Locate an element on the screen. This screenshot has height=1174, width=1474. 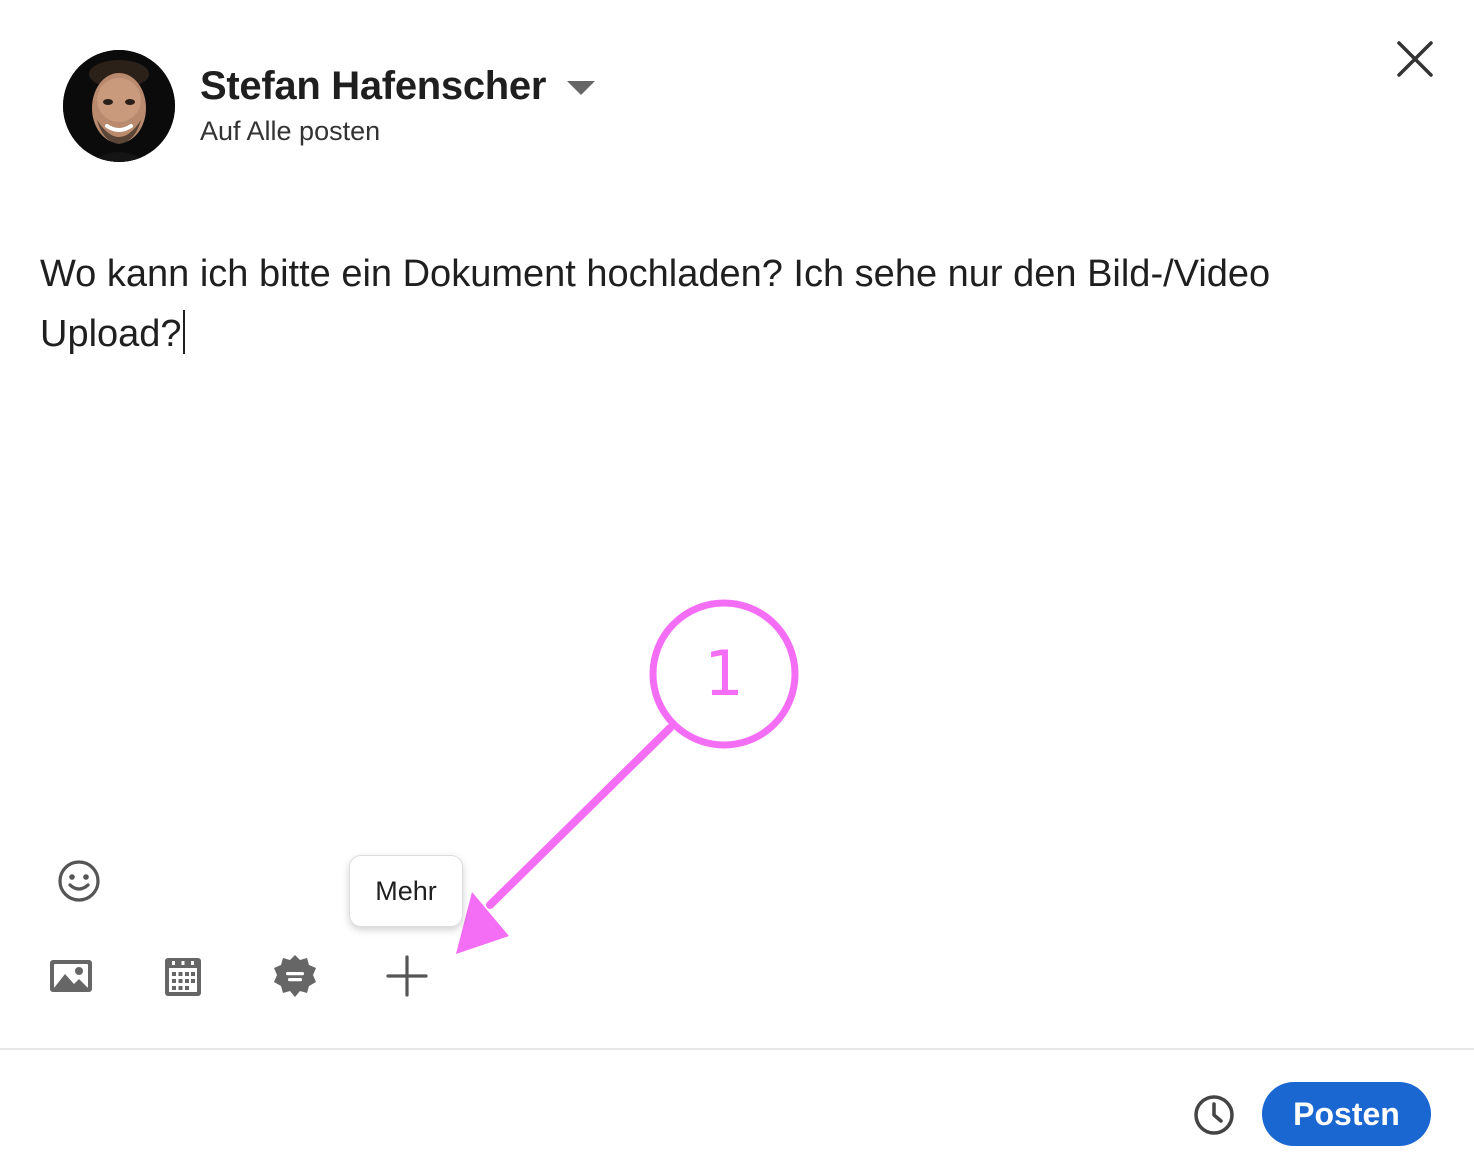
post-text-line: Upload? is located at coordinates (111, 334).